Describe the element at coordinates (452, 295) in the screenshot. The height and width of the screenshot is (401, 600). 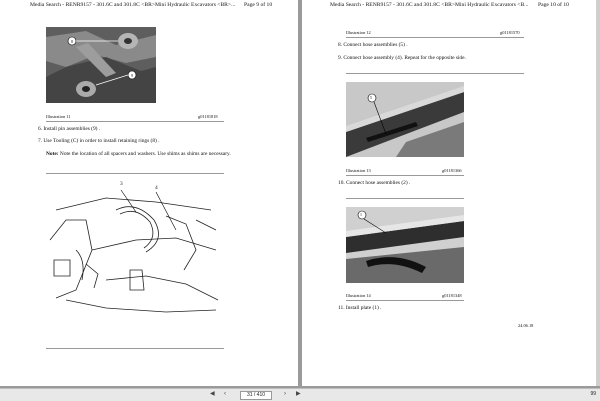
I see `illustration-id: g01181348` at that location.